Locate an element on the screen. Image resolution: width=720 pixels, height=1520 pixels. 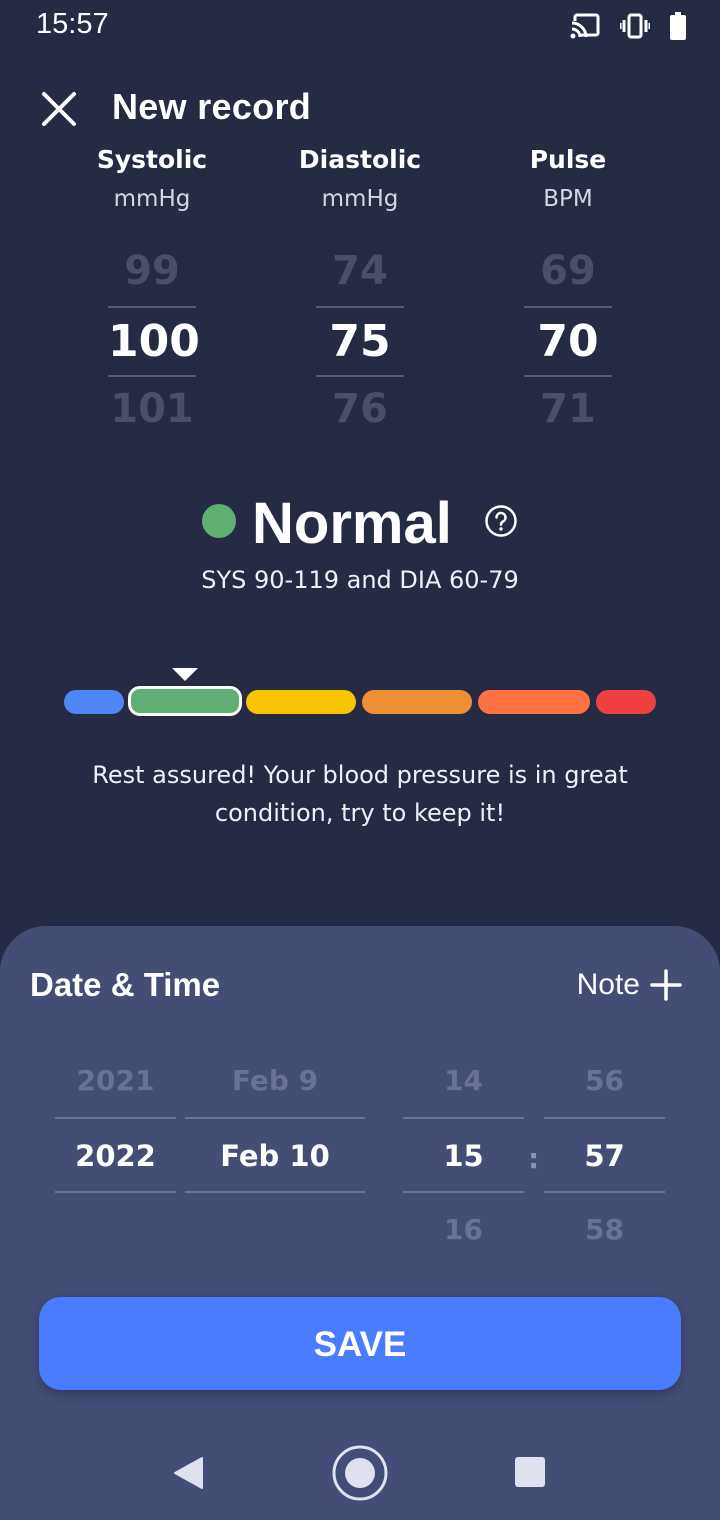
vibrate-icon is located at coordinates (635, 26).